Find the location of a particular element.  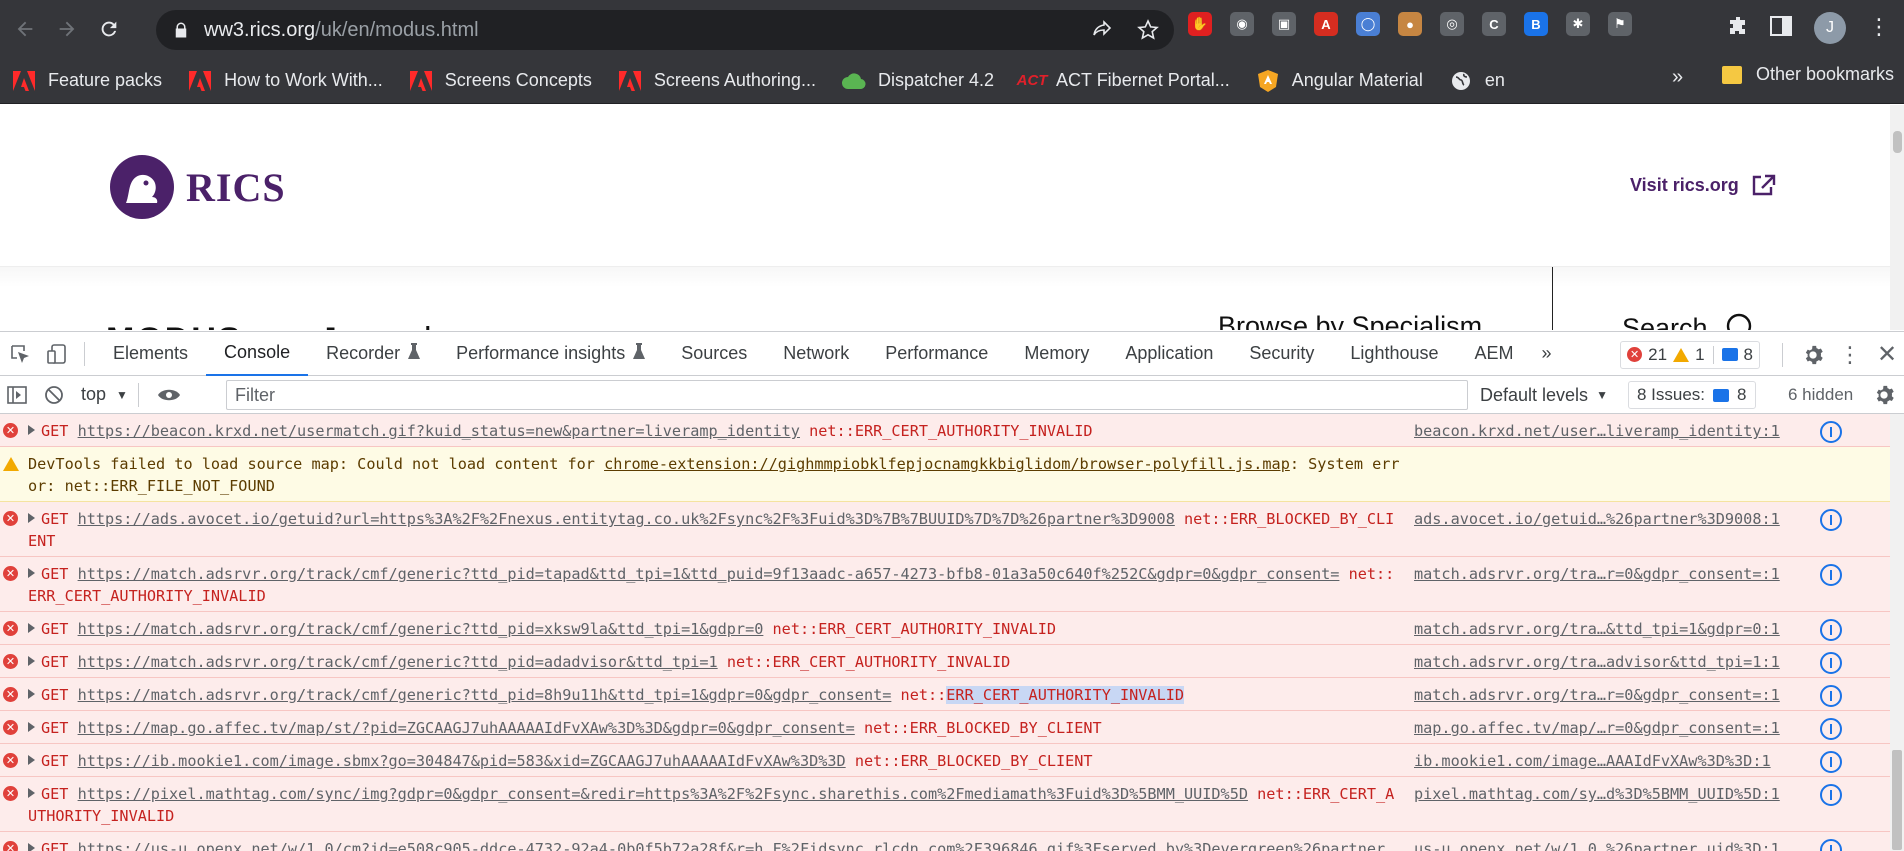

log-levels-dropdown: Default levels ▼ is located at coordinates (1544, 395).